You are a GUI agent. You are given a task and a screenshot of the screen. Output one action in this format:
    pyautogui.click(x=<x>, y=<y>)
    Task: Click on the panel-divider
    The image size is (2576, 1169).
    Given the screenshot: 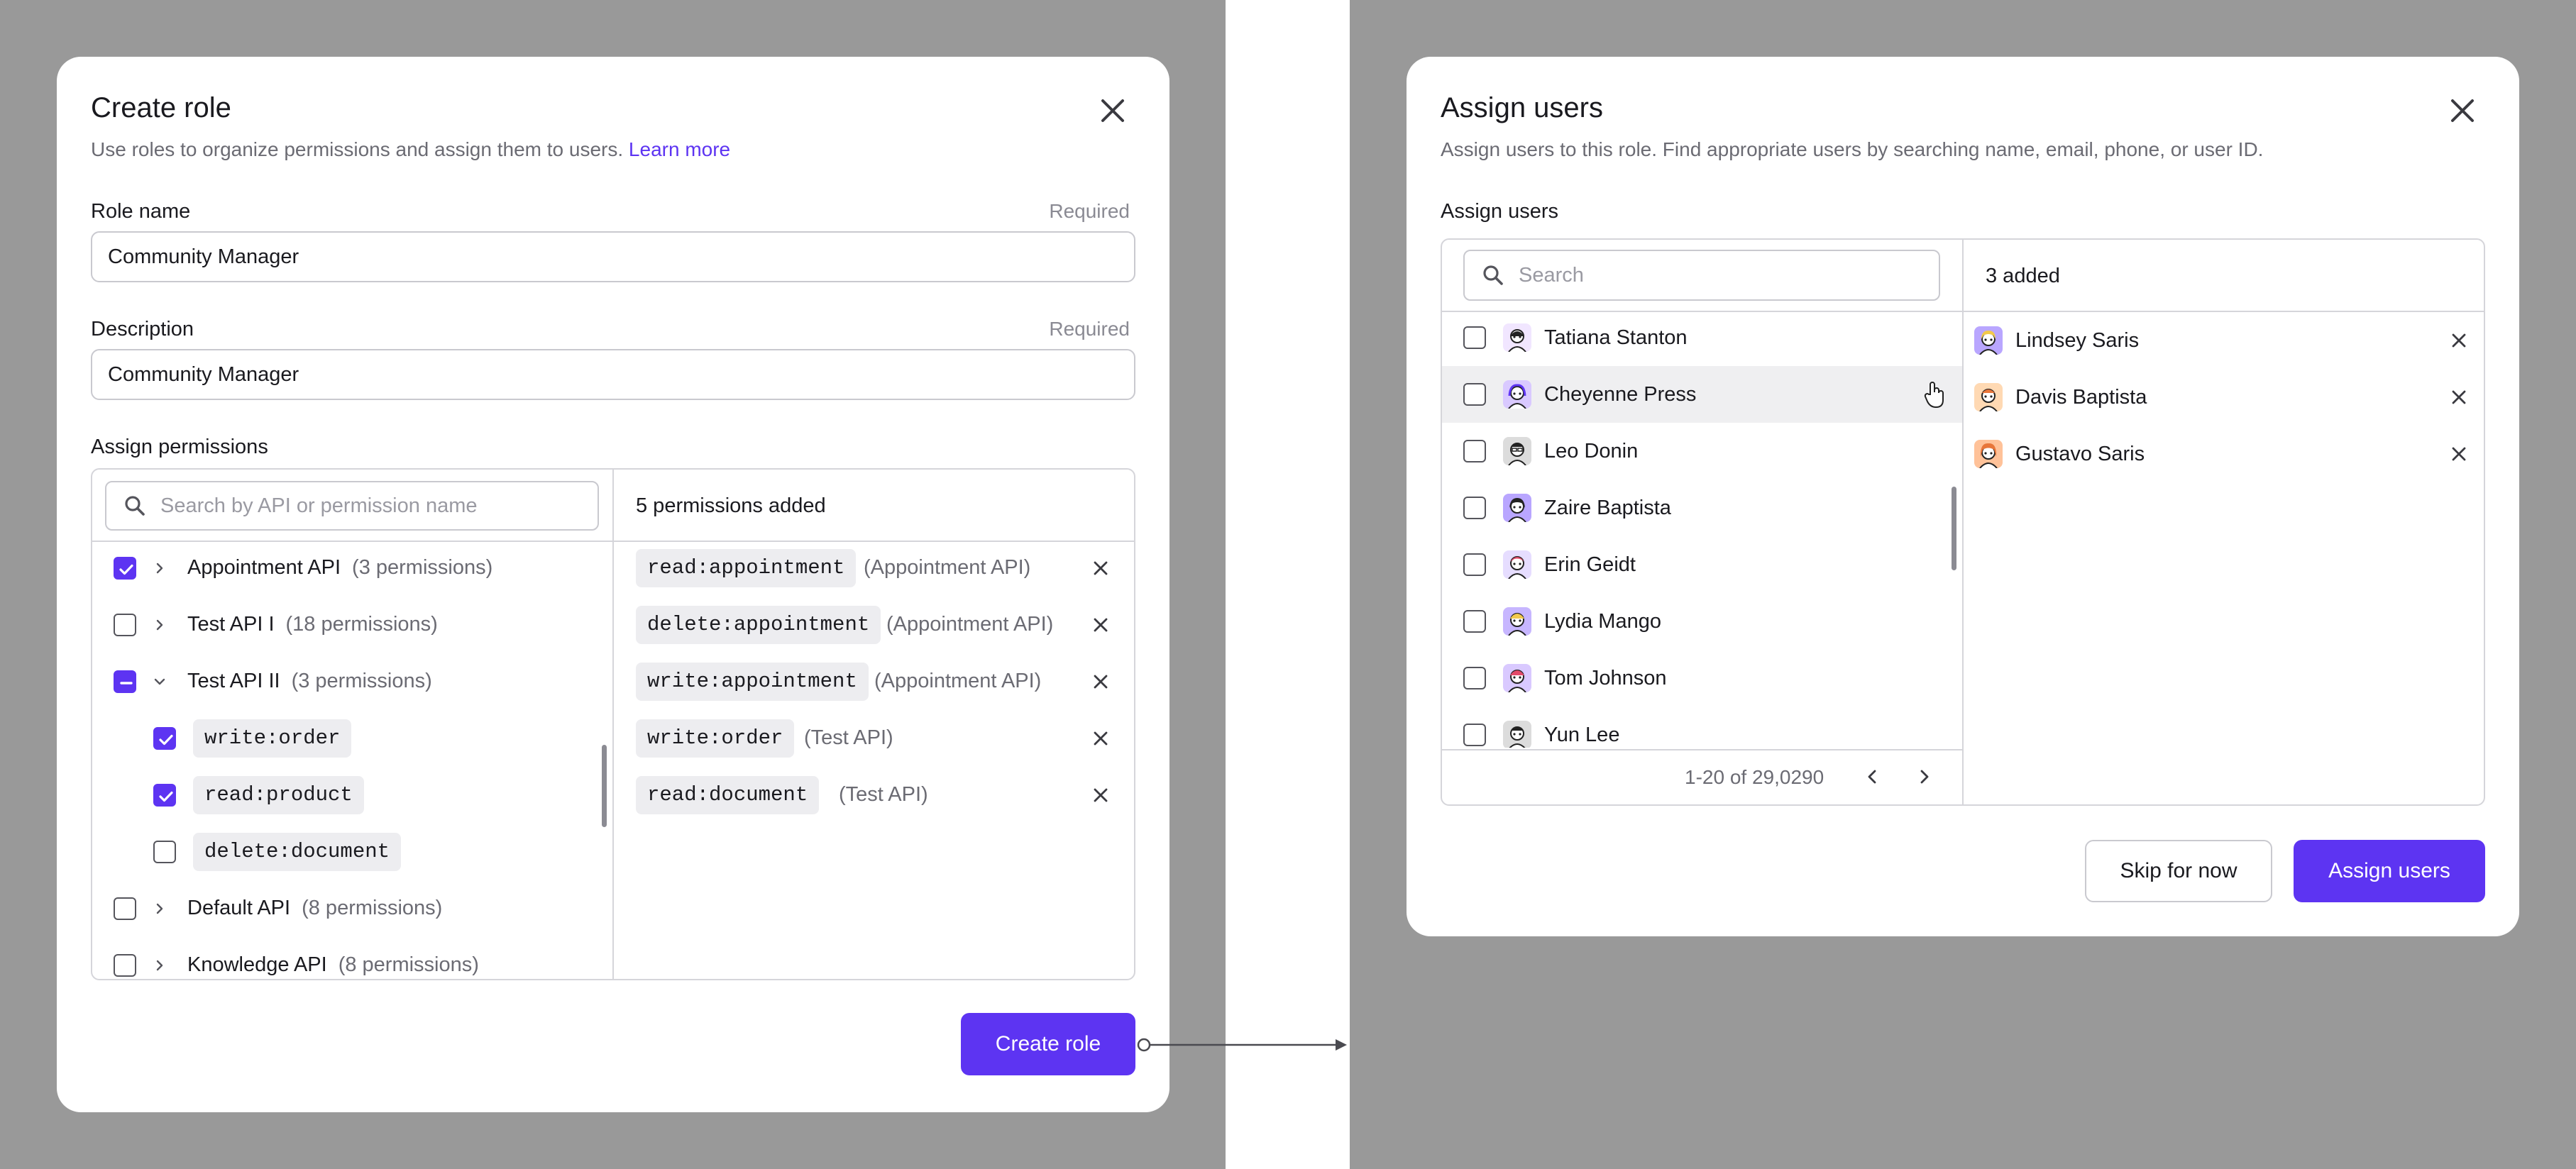 What is the action you would take?
    pyautogui.click(x=613, y=724)
    